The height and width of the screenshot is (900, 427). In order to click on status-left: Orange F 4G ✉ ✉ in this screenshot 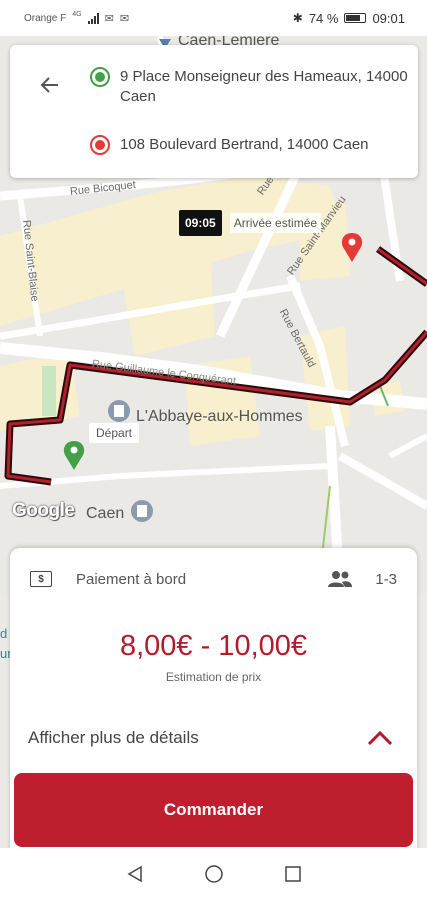, I will do `click(77, 17)`.